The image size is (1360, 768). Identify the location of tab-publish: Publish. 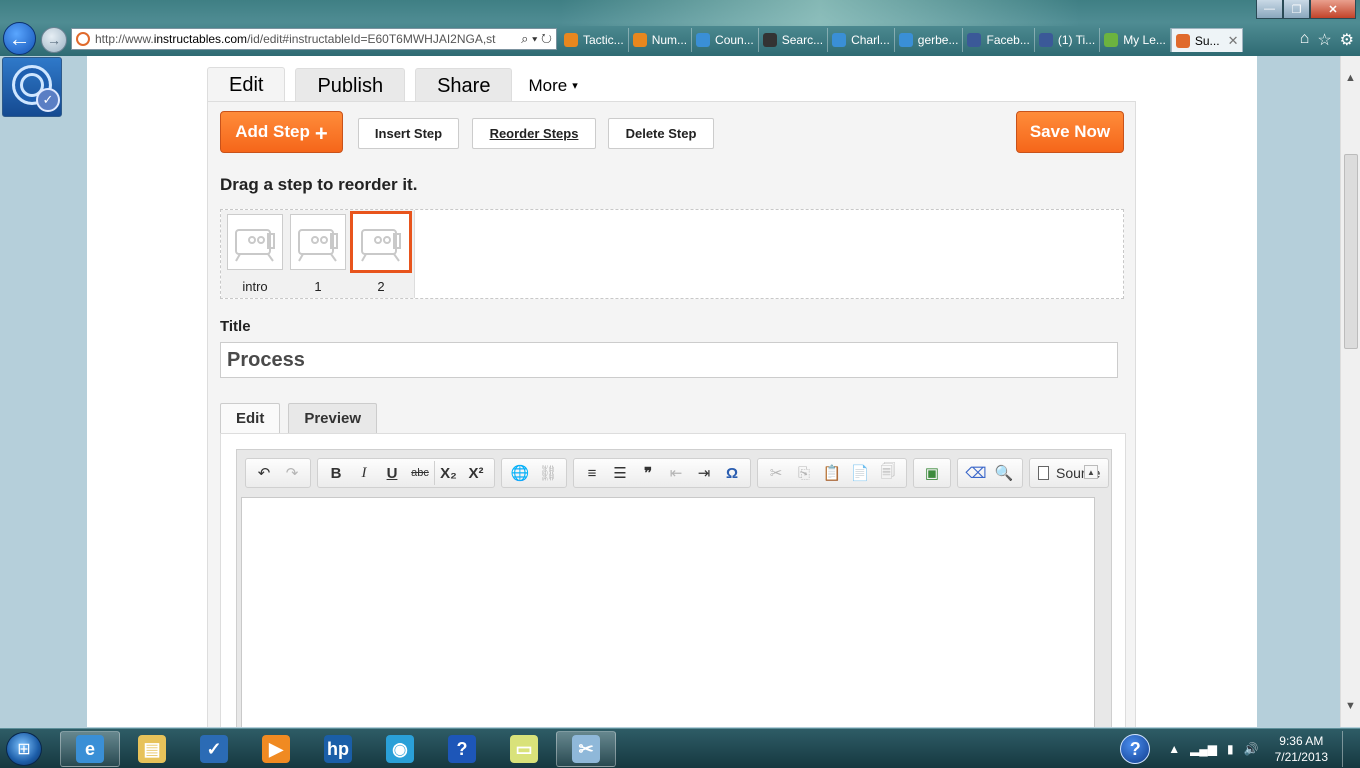
(350, 85).